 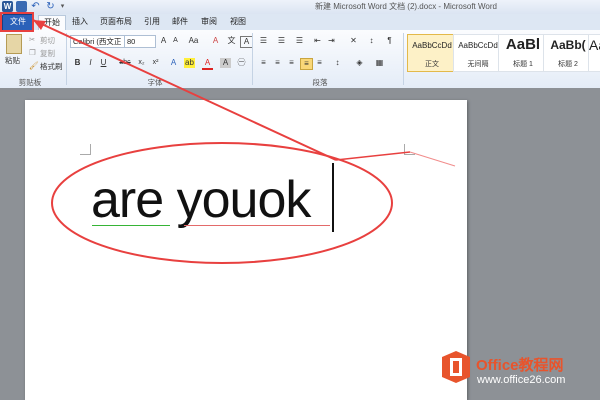 What do you see at coordinates (523, 64) in the screenshot?
I see `style-name: 标题 1` at bounding box center [523, 64].